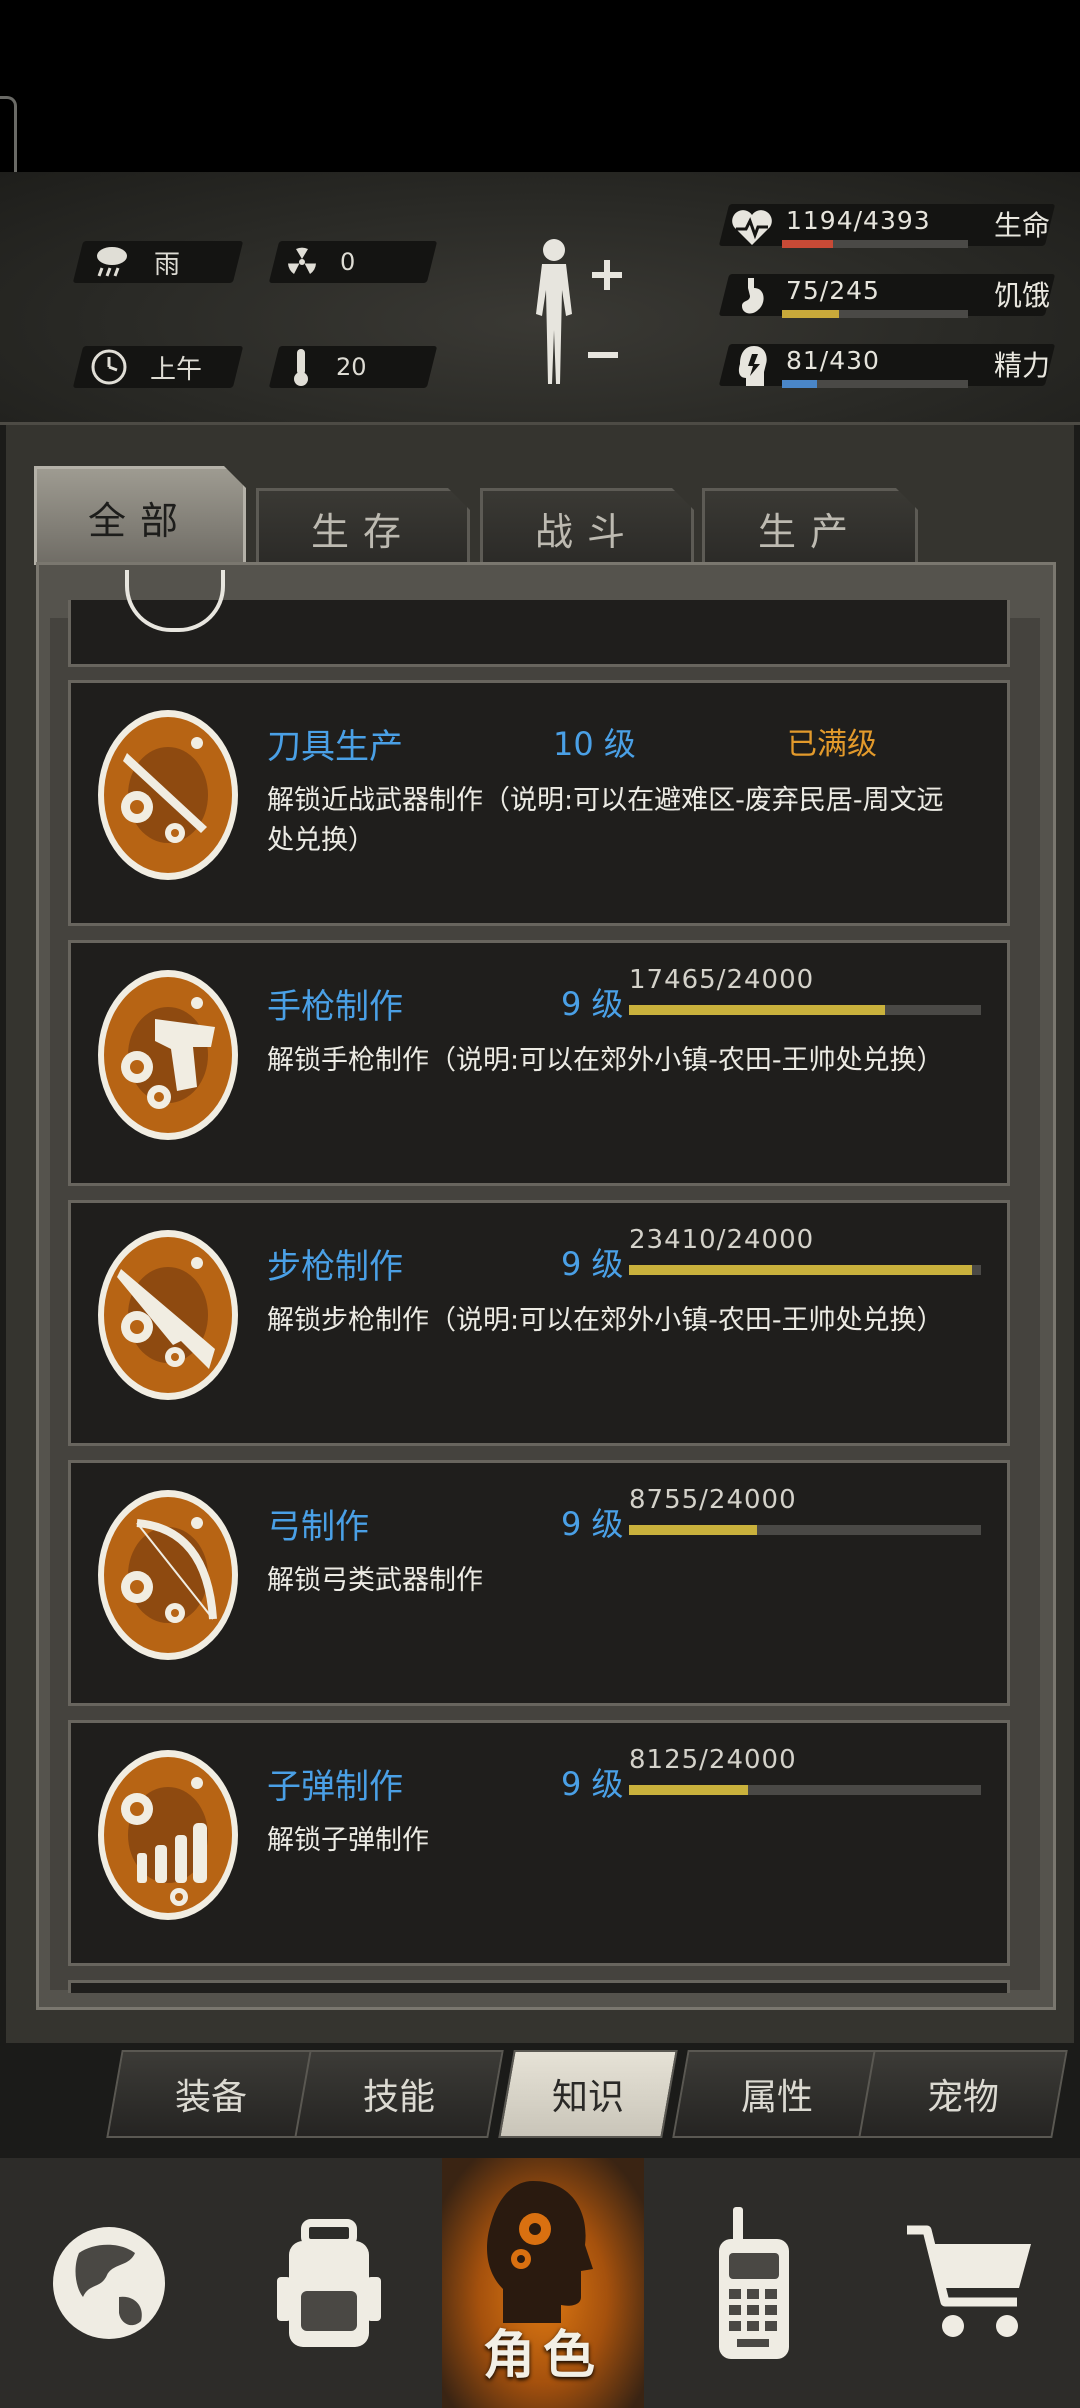  What do you see at coordinates (605, 1060) in the screenshot?
I see `skill-desc: 解锁手枪制作（说明:可以在郊外小镇-农田-王帅处兑换）` at bounding box center [605, 1060].